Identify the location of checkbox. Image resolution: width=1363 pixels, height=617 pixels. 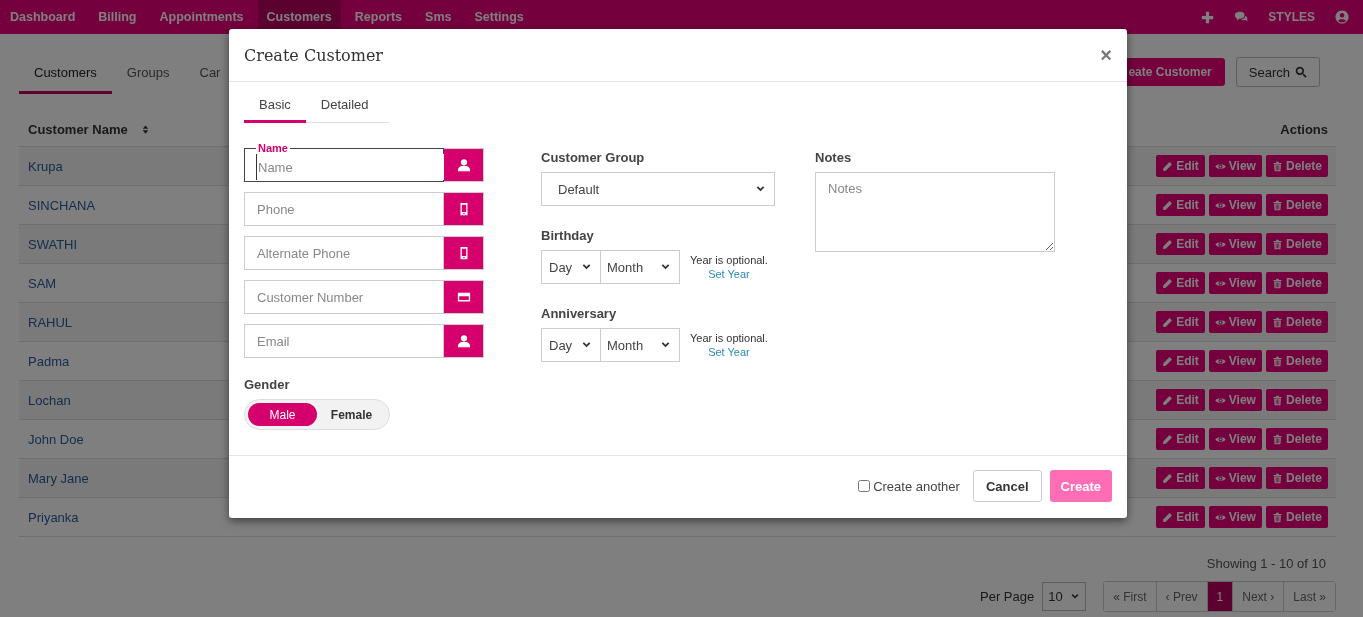
(864, 486).